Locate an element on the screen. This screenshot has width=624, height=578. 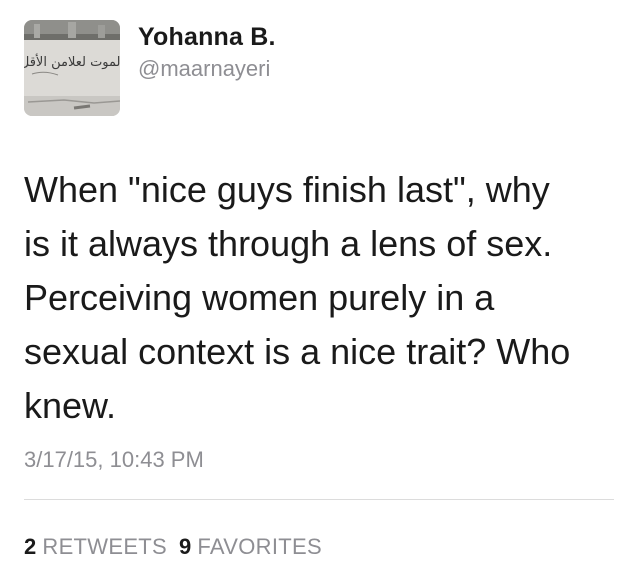
retweets-stat: 2 RETWEETS is located at coordinates (95, 547).